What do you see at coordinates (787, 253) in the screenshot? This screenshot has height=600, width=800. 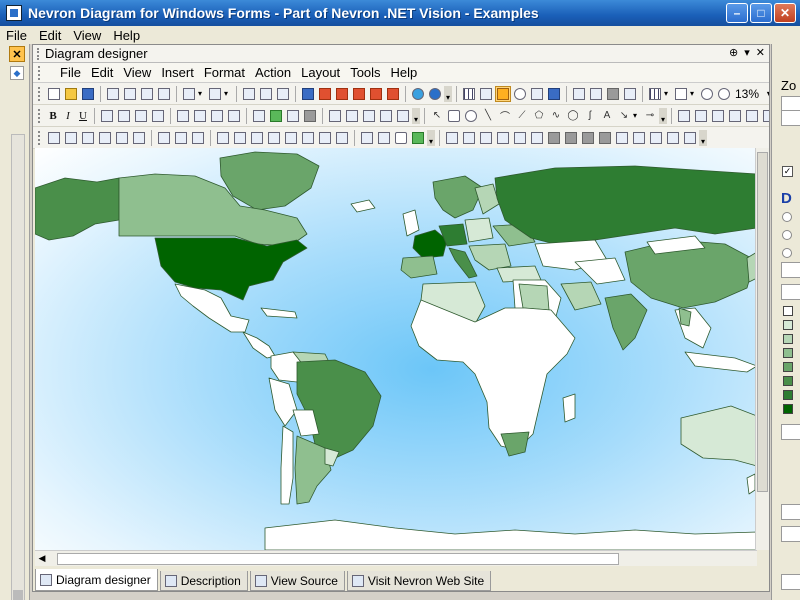 I see `property-radio` at bounding box center [787, 253].